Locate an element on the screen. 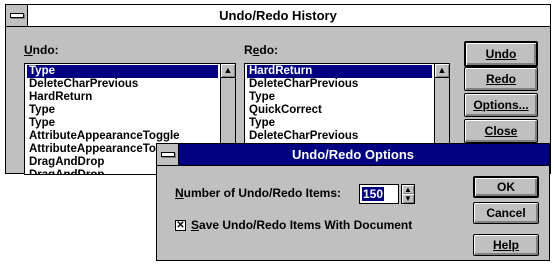 The width and height of the screenshot is (554, 264). list-item: AttributeAppearanceToggle is located at coordinates (122, 136).